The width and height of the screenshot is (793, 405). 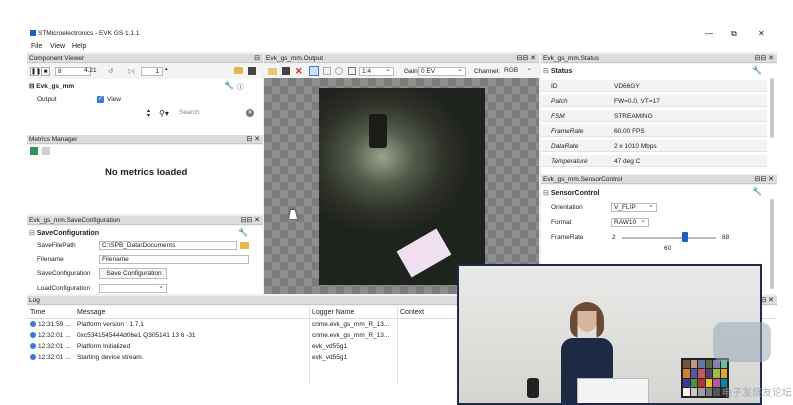 What do you see at coordinates (352, 312) in the screenshot?
I see `log-col-logger: Logger Name` at bounding box center [352, 312].